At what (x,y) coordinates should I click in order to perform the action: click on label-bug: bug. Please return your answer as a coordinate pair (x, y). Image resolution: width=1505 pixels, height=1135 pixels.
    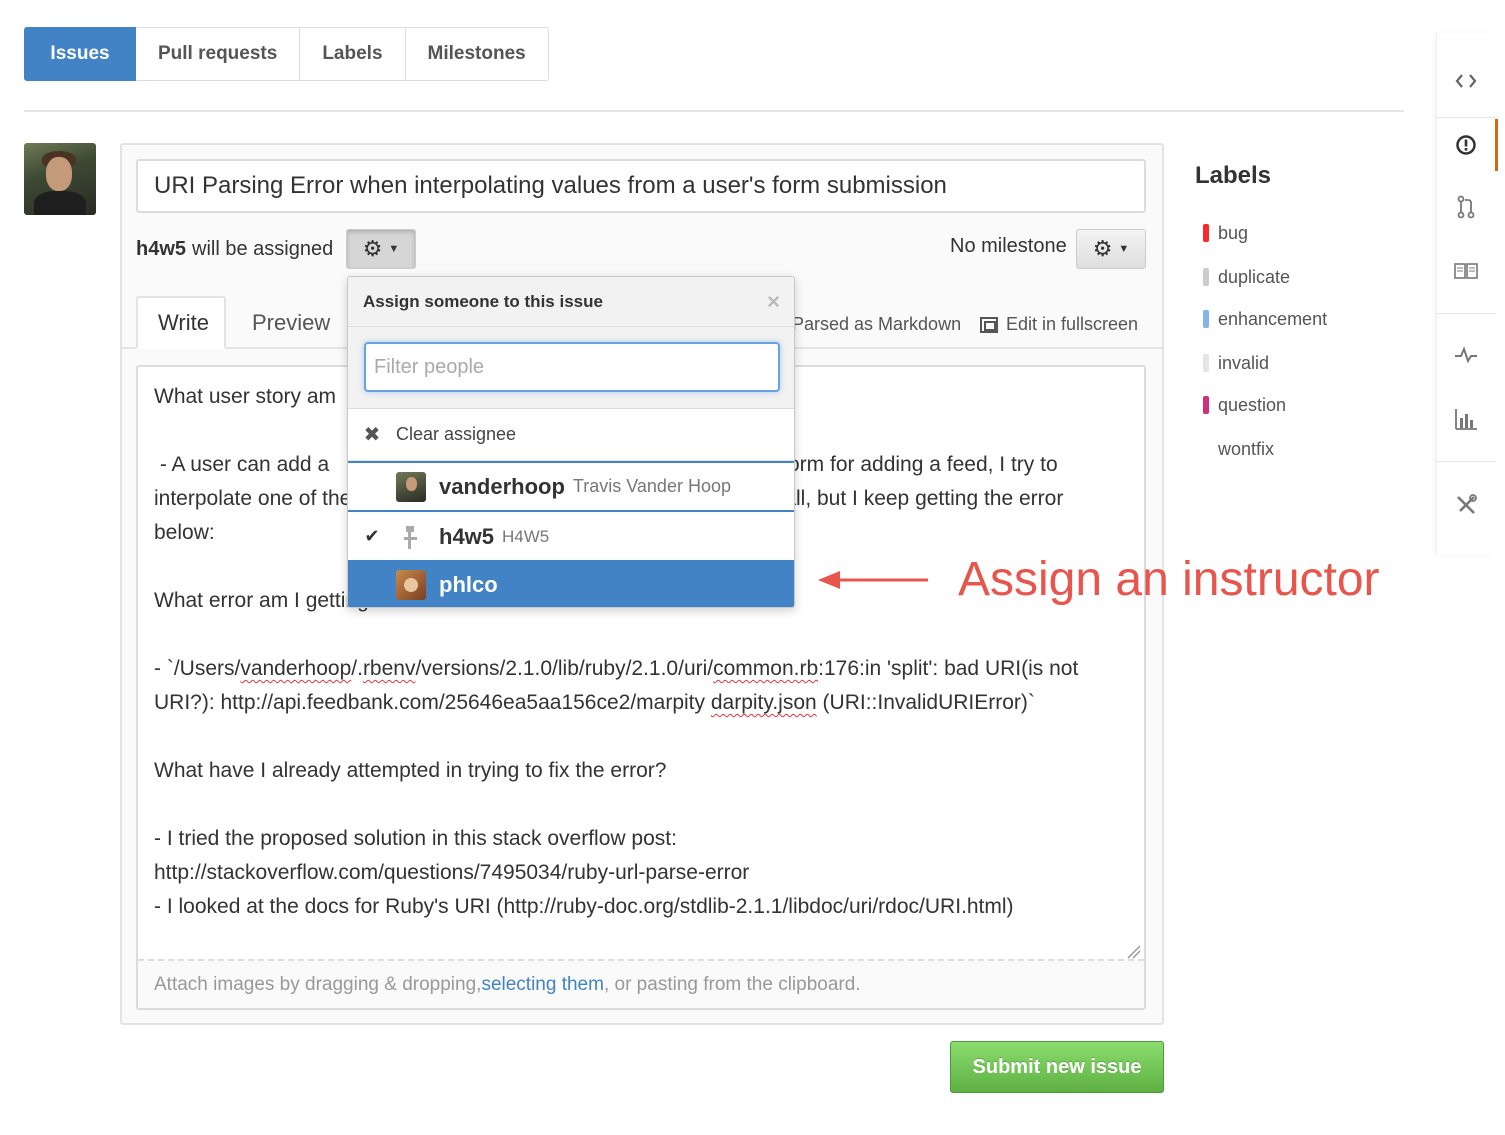
    Looking at the image, I should click on (1225, 233).